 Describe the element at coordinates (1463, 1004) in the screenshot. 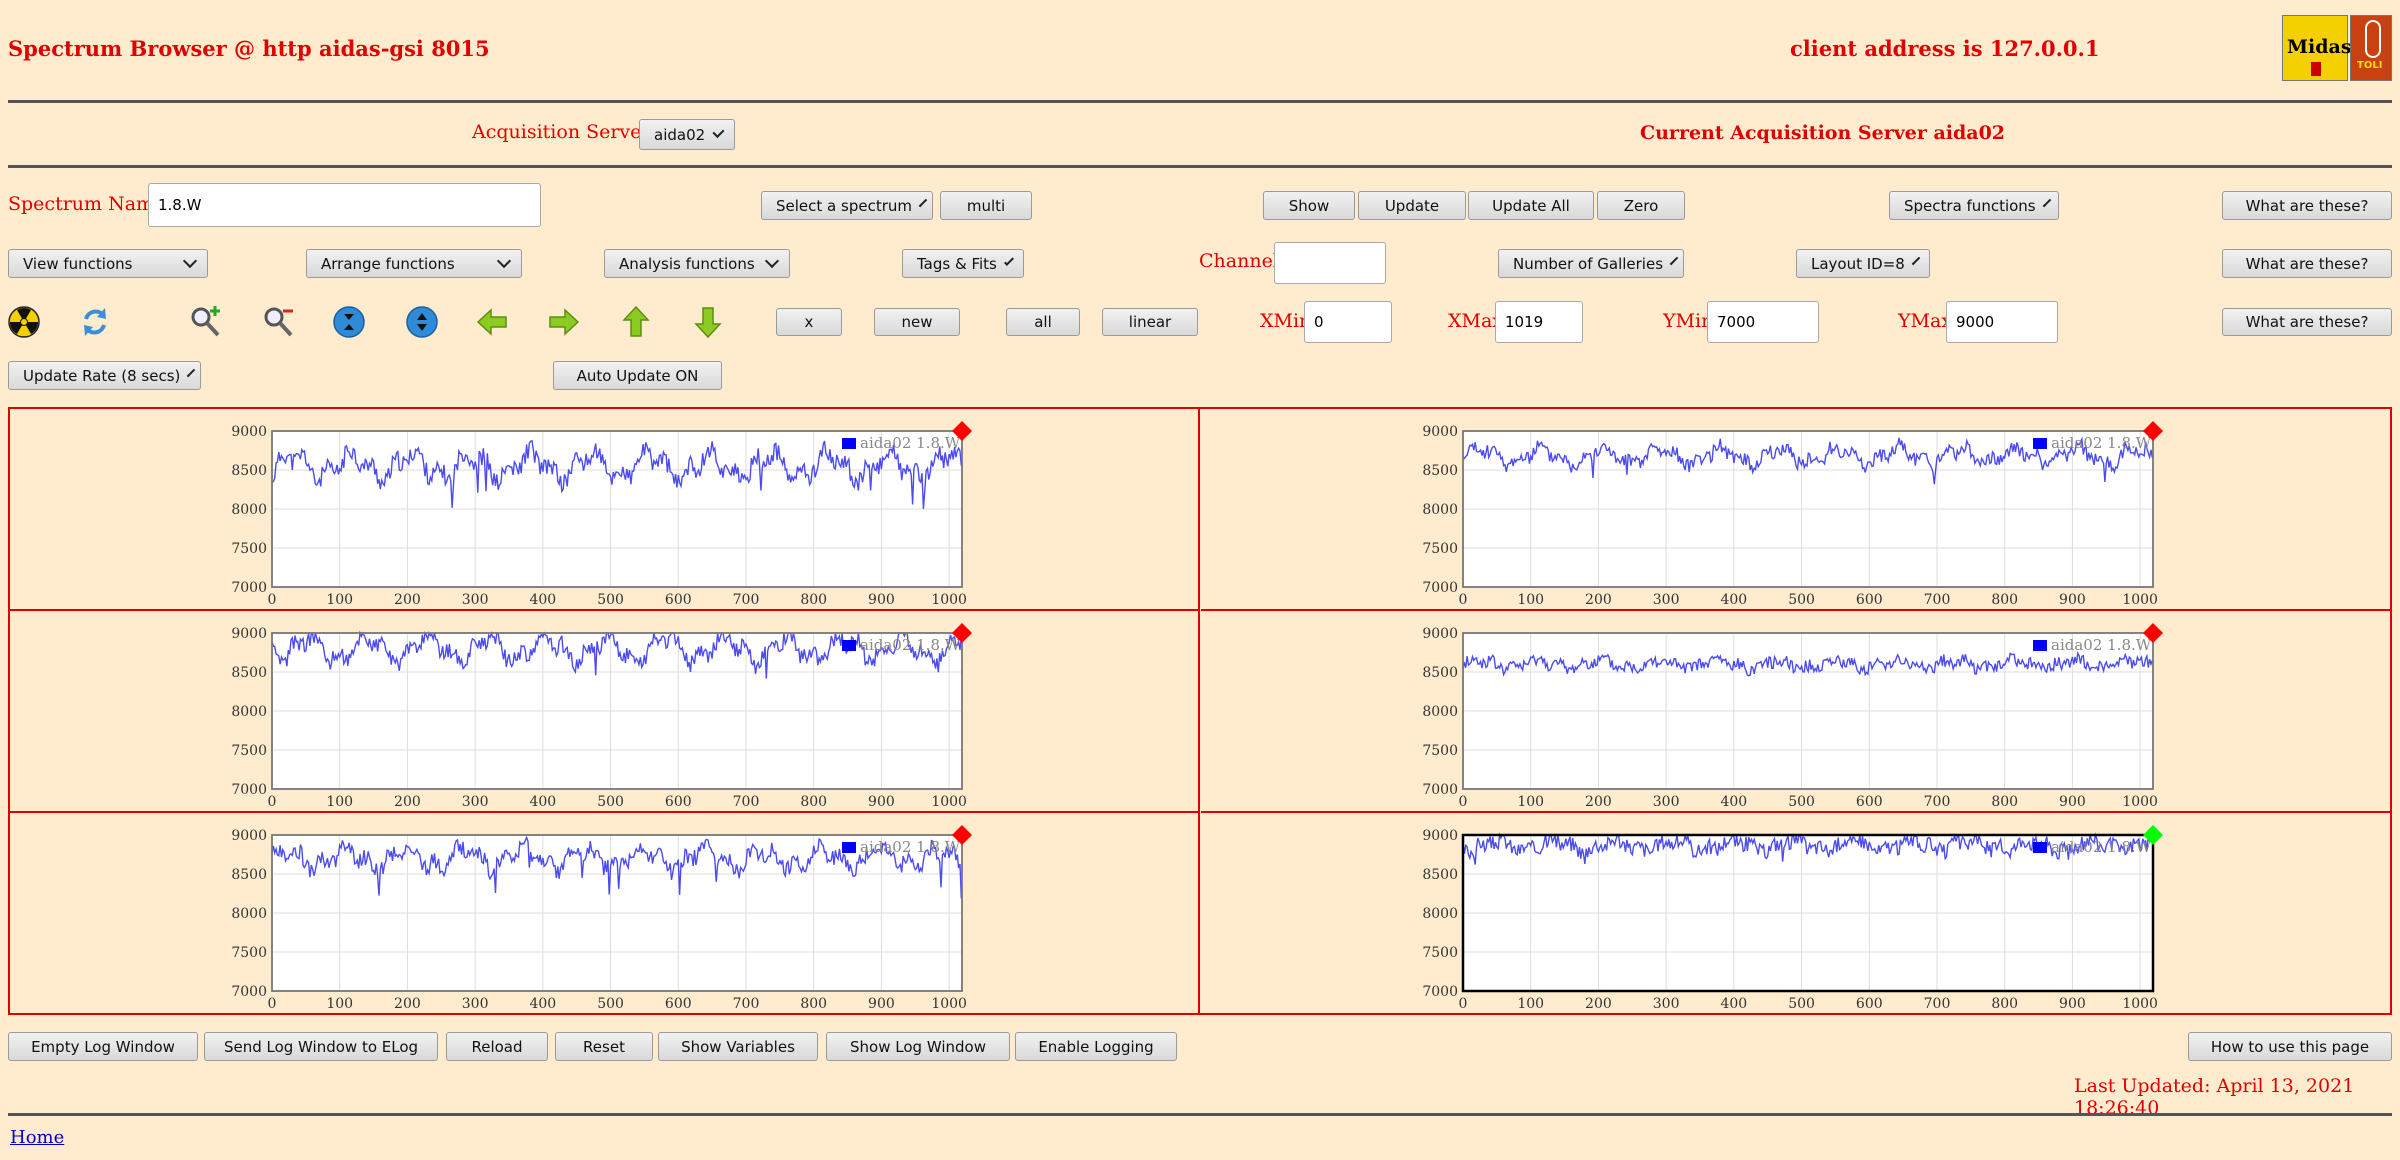

I see `x-tick-label: 0` at that location.